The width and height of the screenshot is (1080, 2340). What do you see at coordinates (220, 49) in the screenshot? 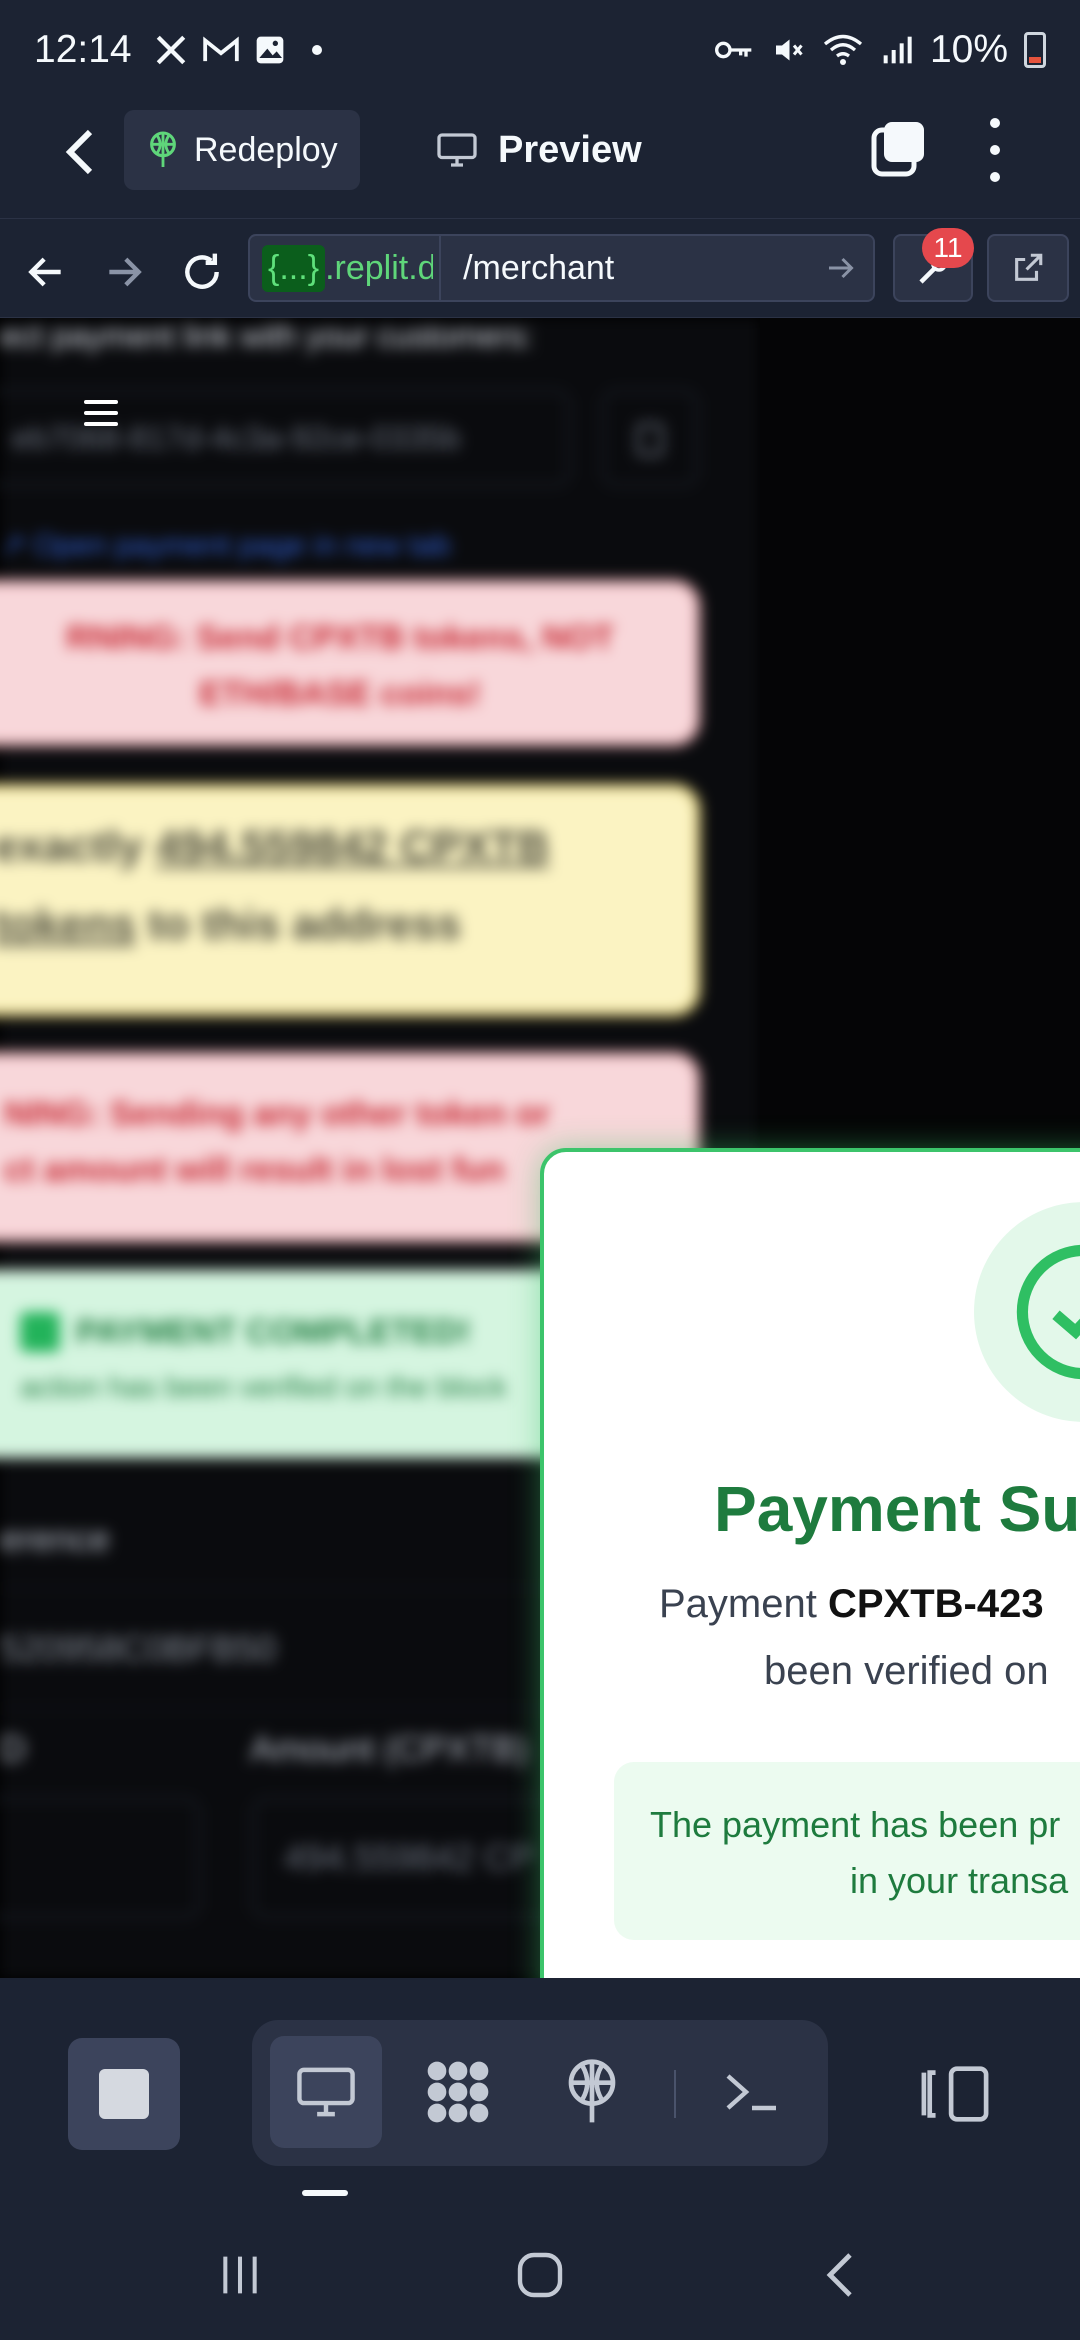
I see `gmail-icon` at bounding box center [220, 49].